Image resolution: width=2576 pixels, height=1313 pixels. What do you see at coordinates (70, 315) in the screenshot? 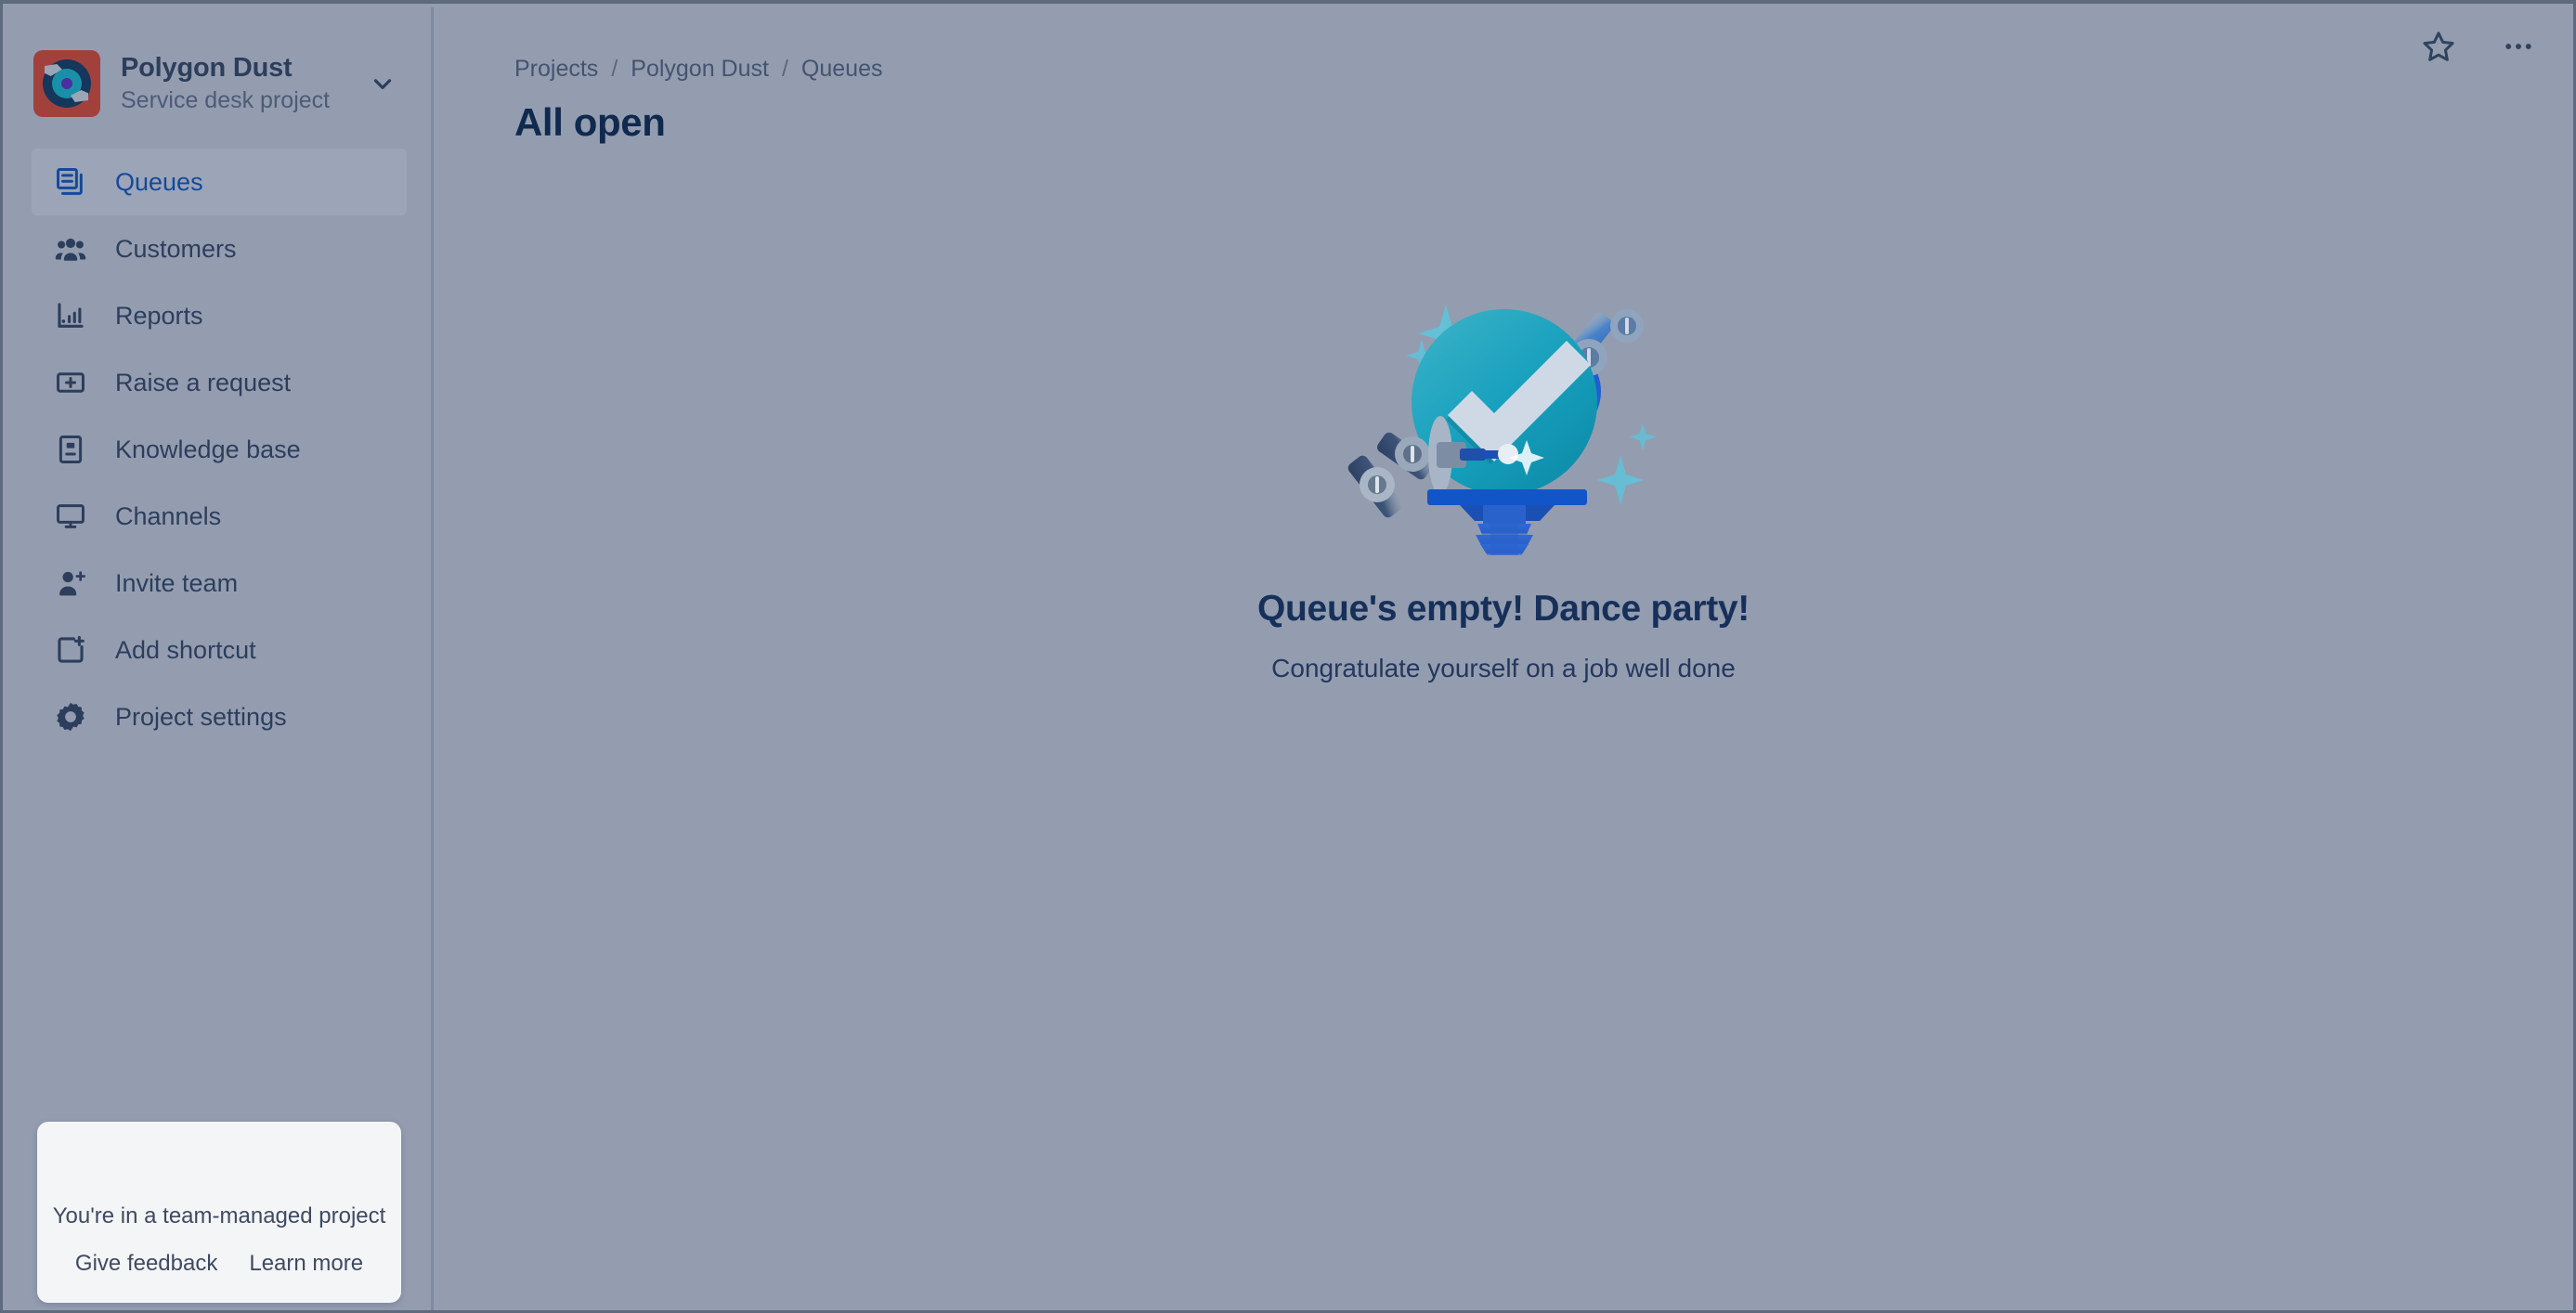
I see `reports-bar-chart-icon` at bounding box center [70, 315].